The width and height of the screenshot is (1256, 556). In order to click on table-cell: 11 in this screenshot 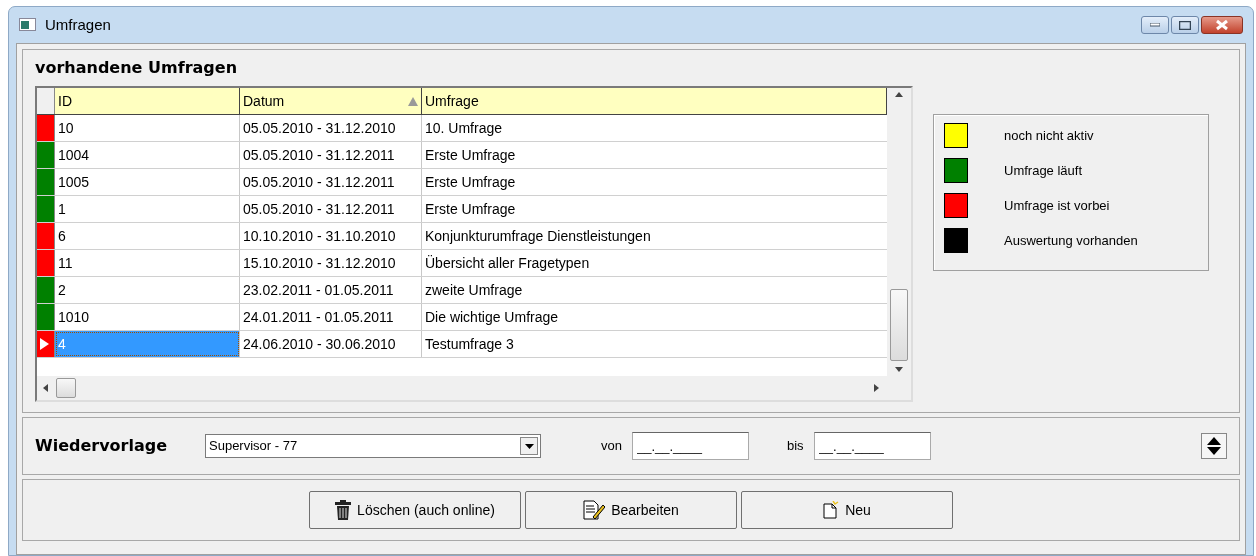, I will do `click(147, 263)`.